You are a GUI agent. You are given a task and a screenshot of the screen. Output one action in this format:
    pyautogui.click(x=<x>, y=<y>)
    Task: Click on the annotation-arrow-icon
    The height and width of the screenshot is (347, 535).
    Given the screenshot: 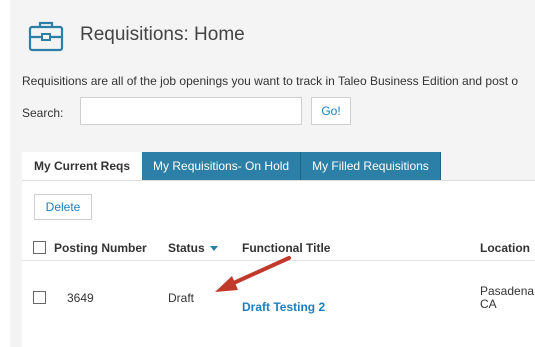 What is the action you would take?
    pyautogui.click(x=253, y=274)
    